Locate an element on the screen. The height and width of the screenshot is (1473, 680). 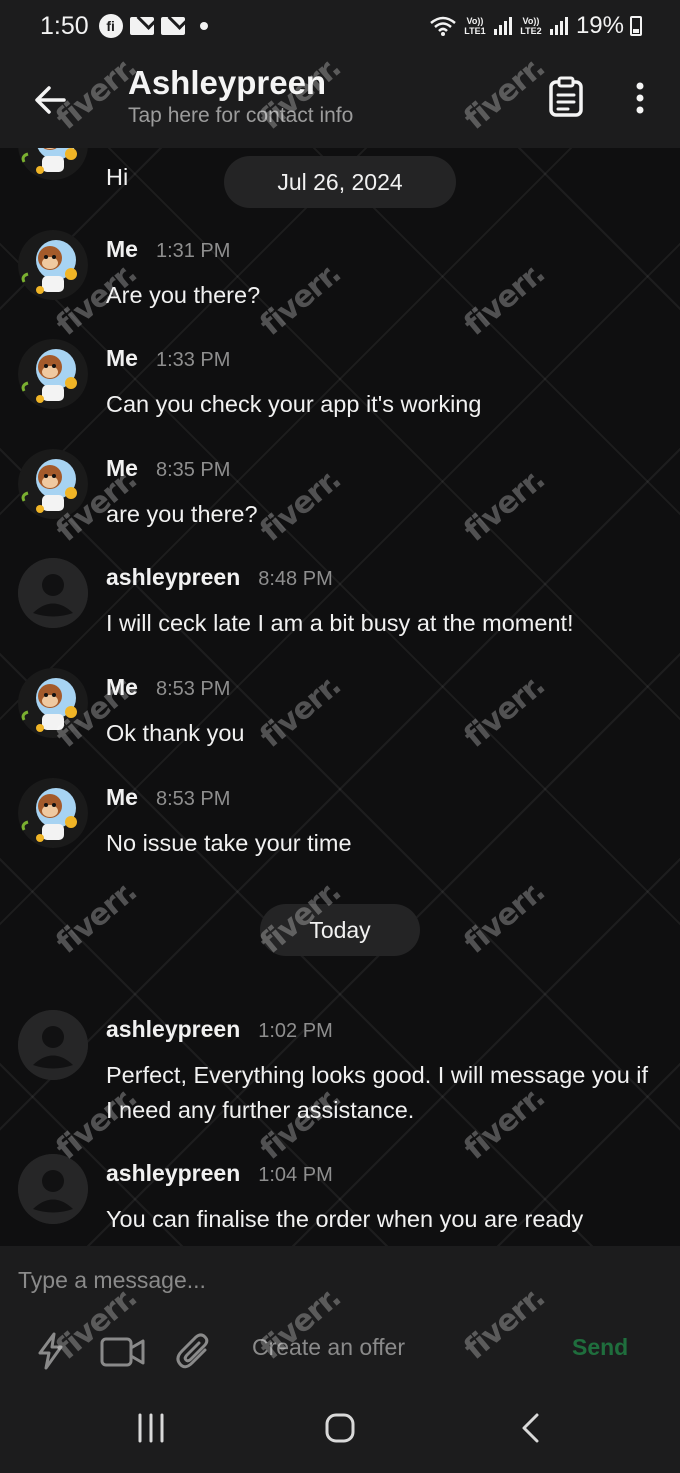
contact-info-link: Tap here for contact info is located at coordinates (240, 116).